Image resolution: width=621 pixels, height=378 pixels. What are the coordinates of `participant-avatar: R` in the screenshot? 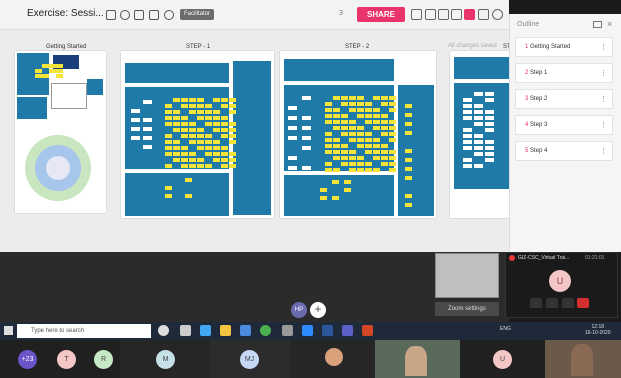 It's located at (103, 359).